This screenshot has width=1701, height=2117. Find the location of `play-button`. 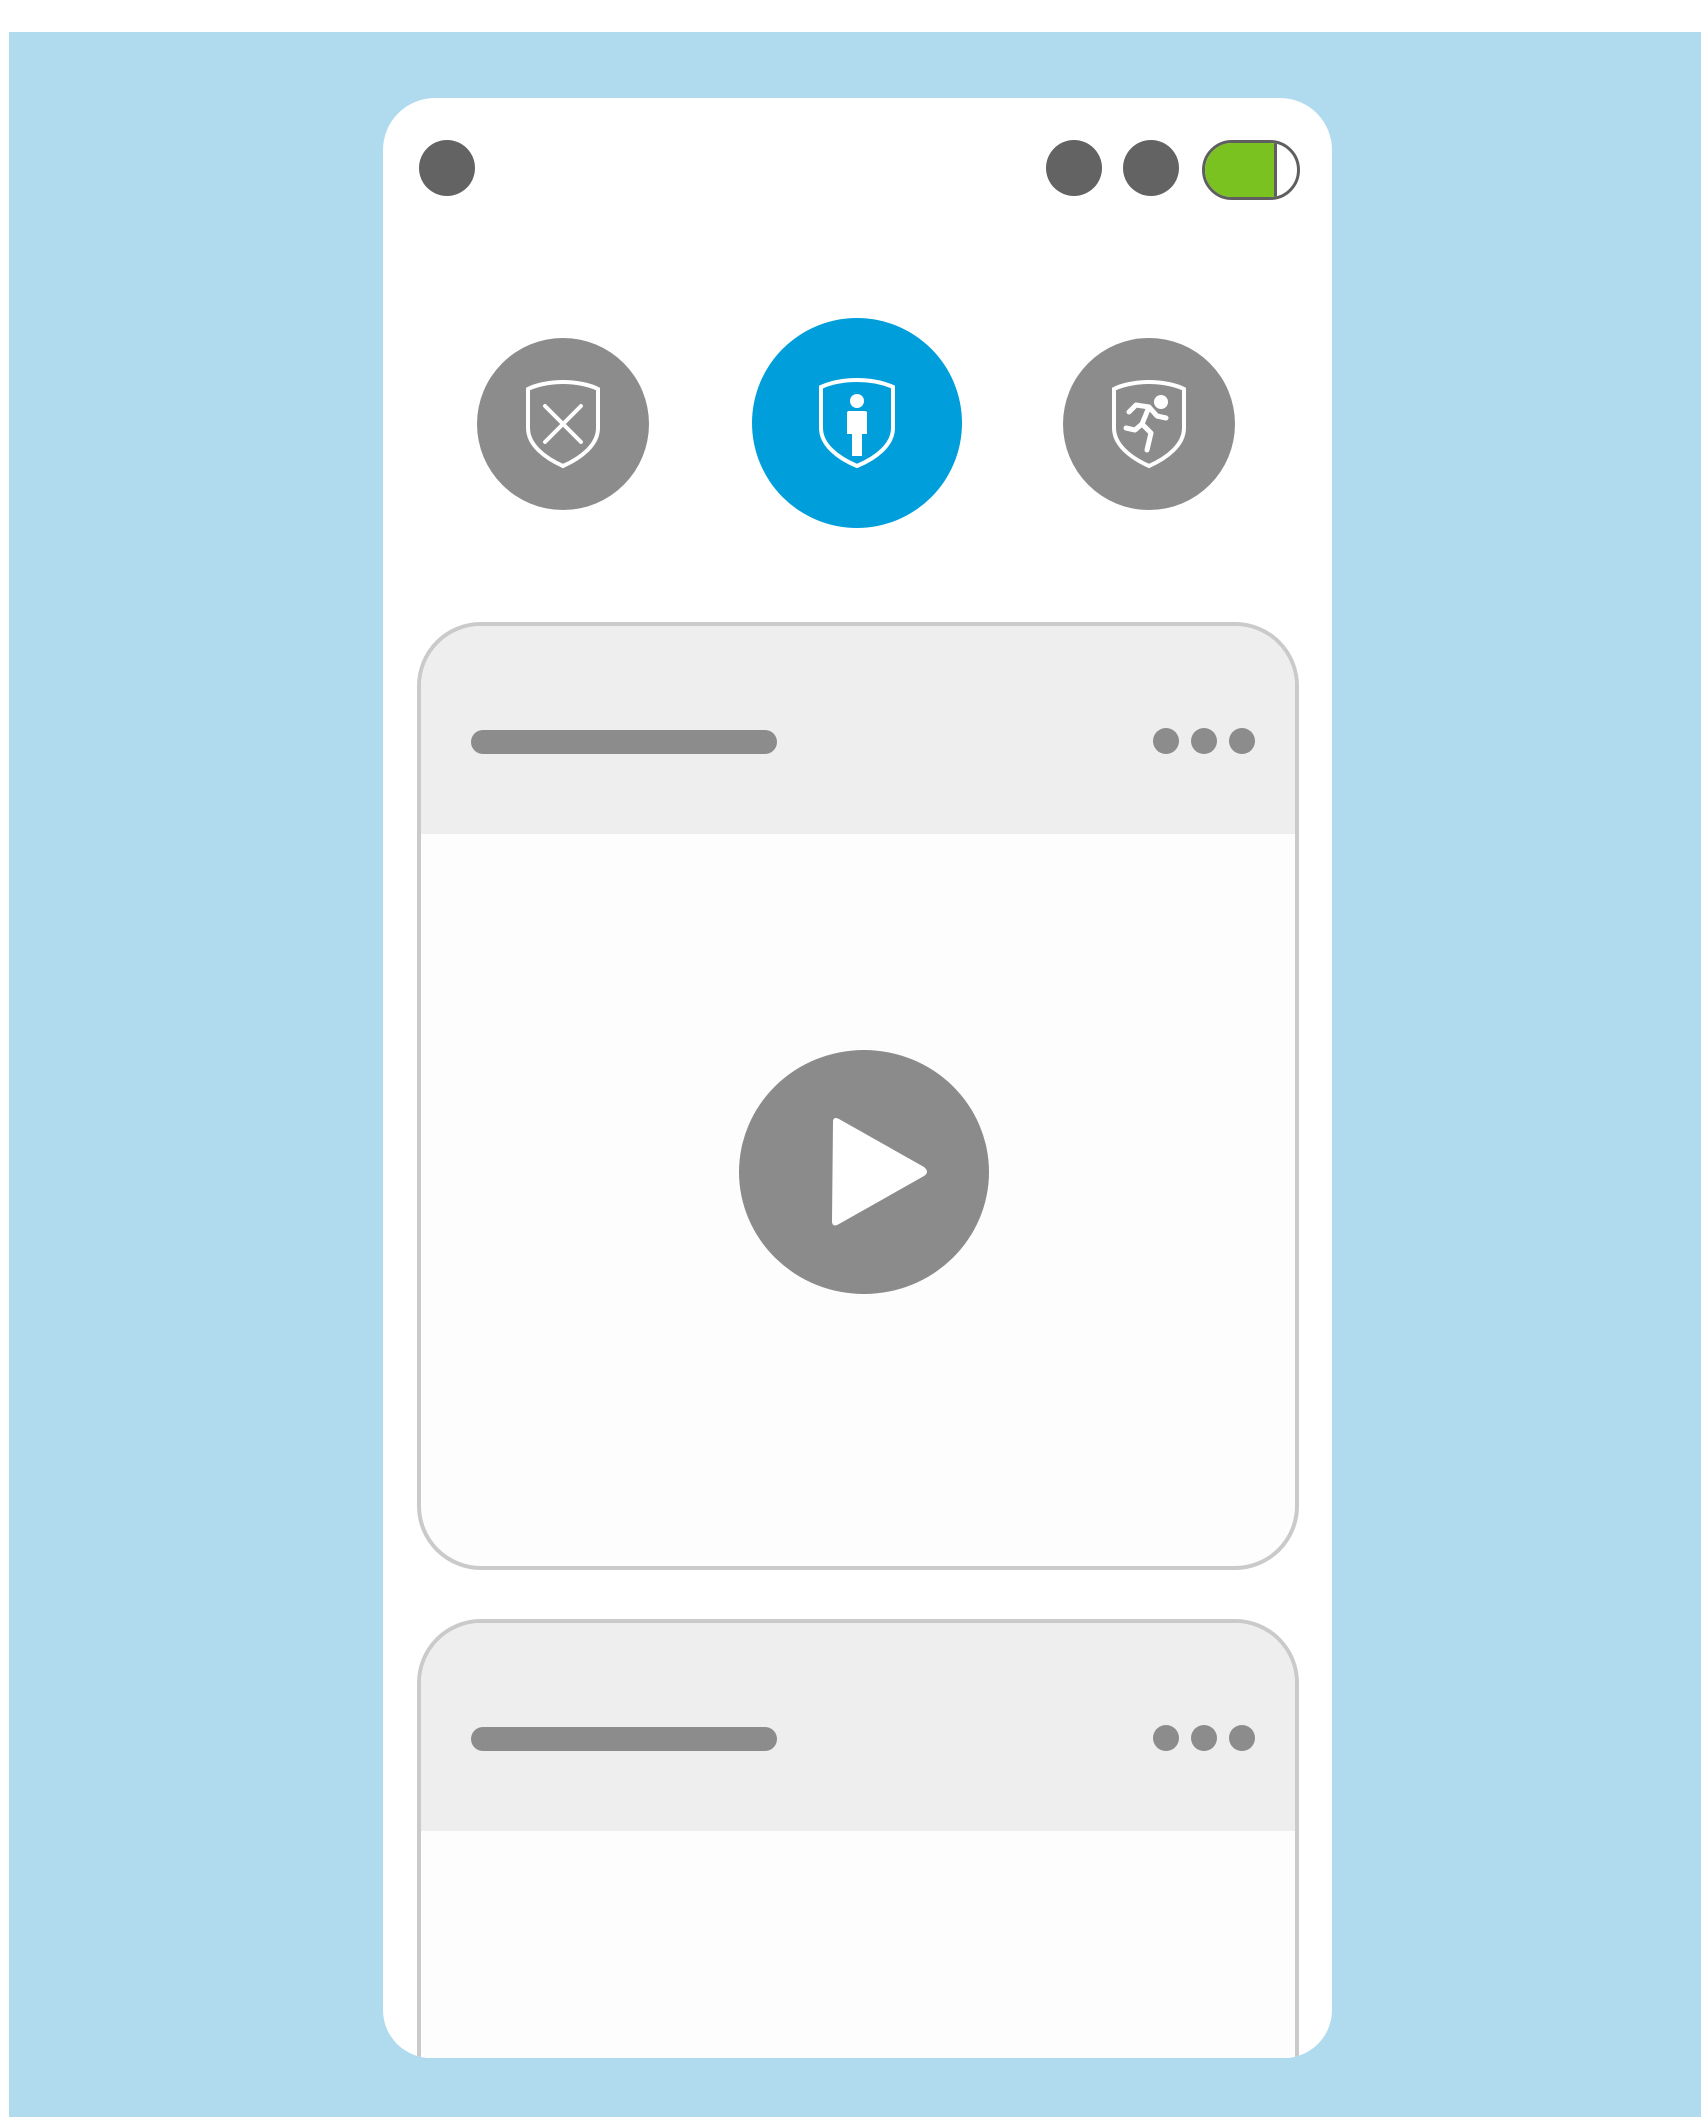

play-button is located at coordinates (864, 1172).